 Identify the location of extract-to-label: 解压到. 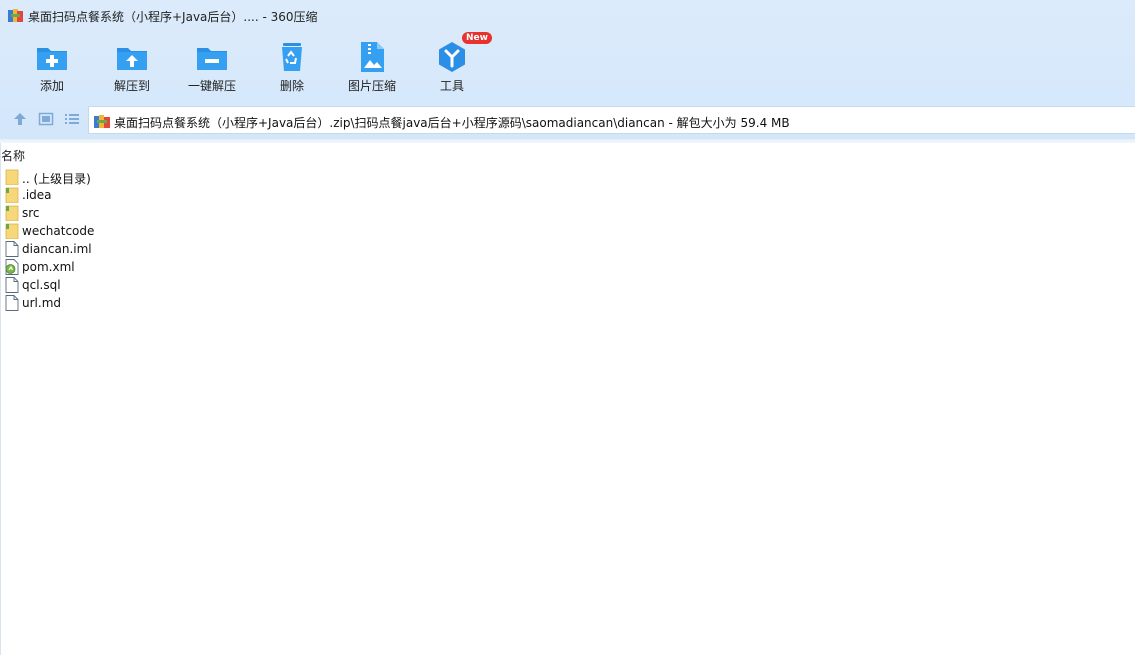
(131, 86).